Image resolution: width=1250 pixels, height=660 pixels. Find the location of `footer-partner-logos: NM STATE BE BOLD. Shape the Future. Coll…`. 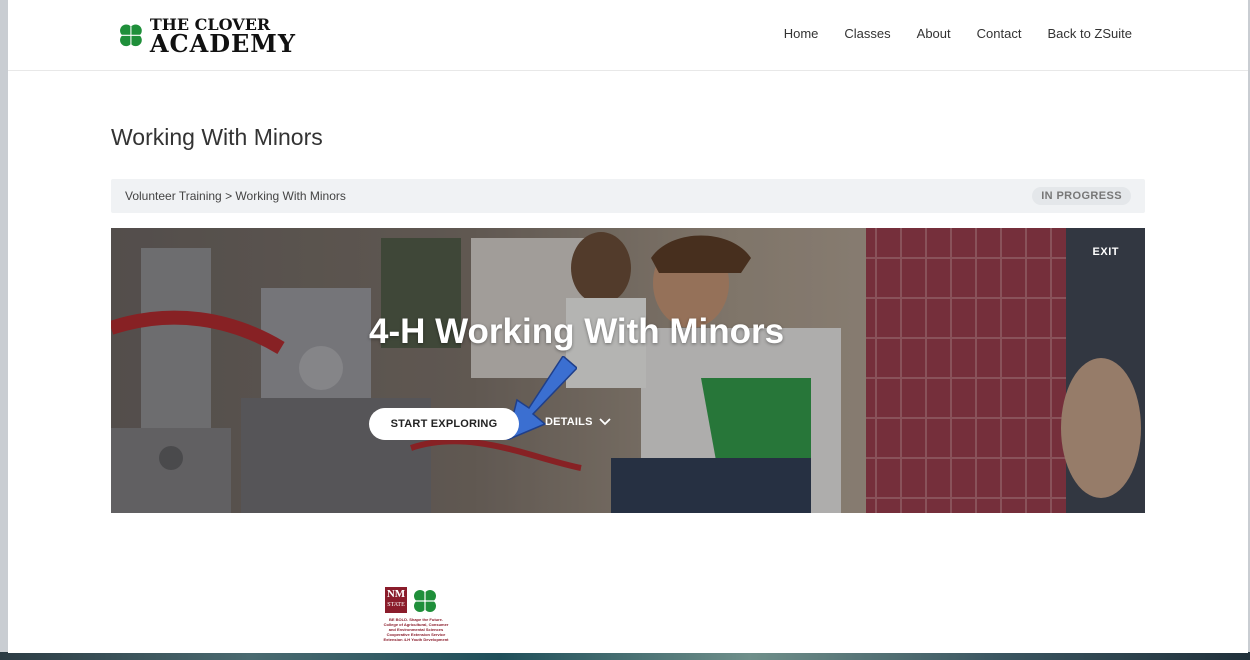

footer-partner-logos: NM STATE BE BOLD. Shape the Future. Coll… is located at coordinates (416, 615).